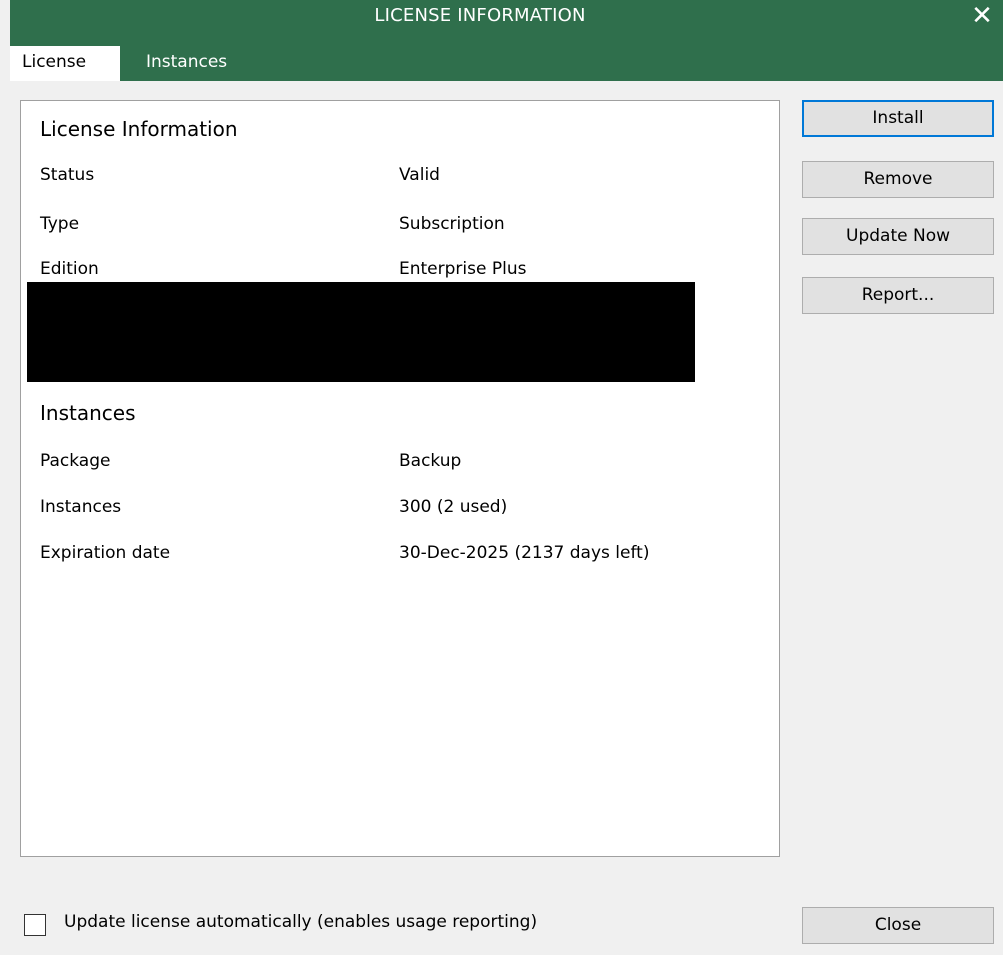 This screenshot has height=955, width=1003. I want to click on title-bar: LICENSE INFORMATION ✕, so click(506, 18).